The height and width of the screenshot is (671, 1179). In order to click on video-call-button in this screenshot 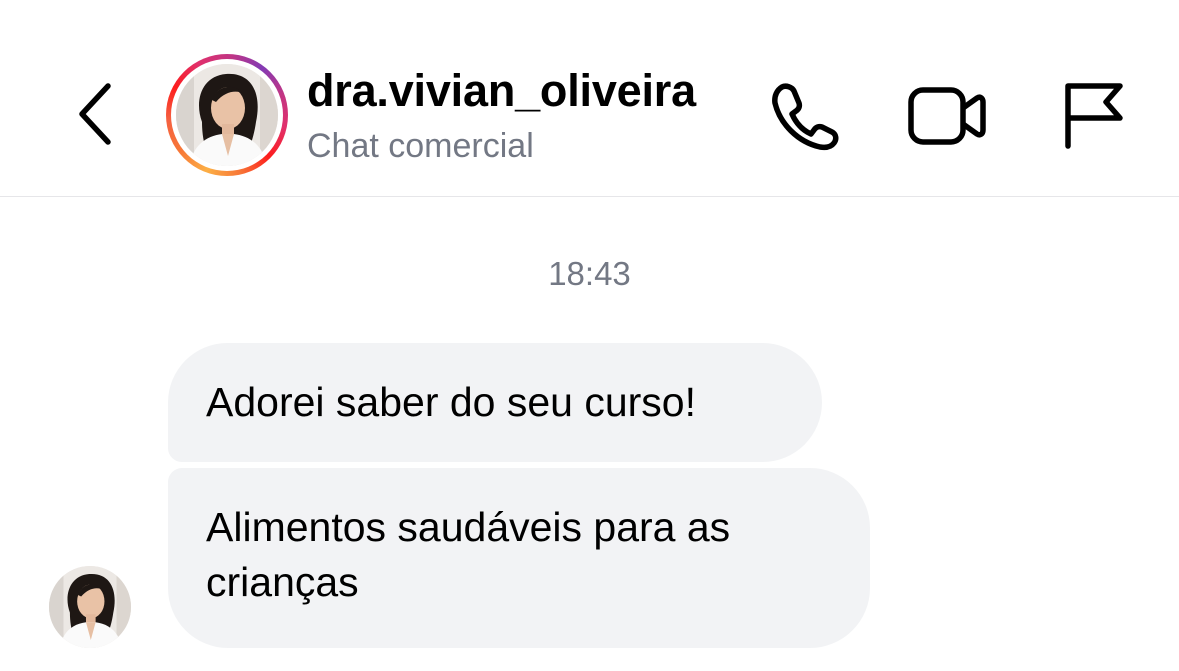, I will do `click(947, 116)`.